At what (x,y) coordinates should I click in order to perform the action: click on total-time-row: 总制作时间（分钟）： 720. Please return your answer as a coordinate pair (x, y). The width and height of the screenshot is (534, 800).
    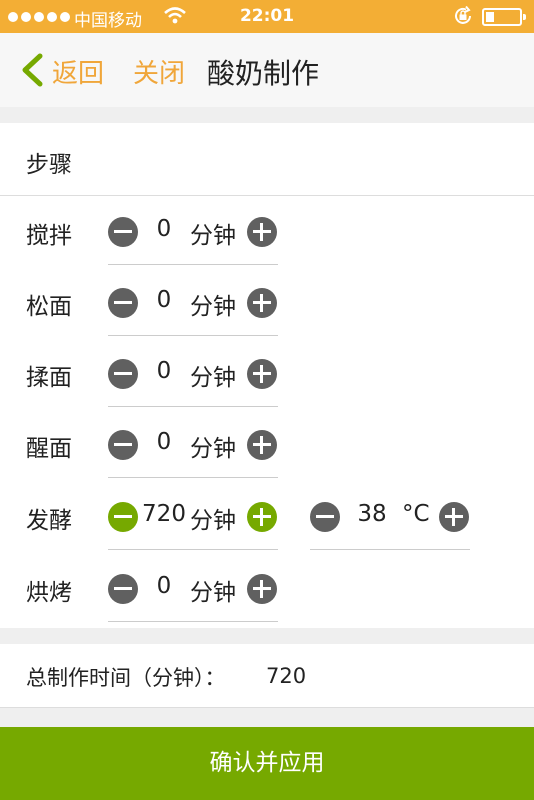
    Looking at the image, I should click on (267, 676).